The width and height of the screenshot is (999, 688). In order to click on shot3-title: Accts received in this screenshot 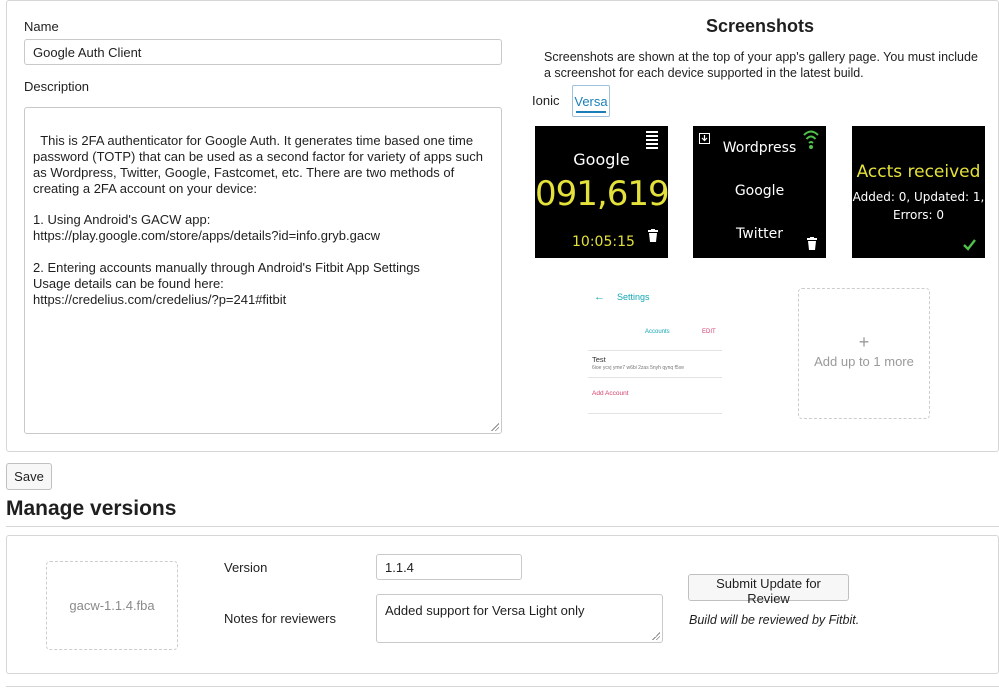, I will do `click(918, 172)`.